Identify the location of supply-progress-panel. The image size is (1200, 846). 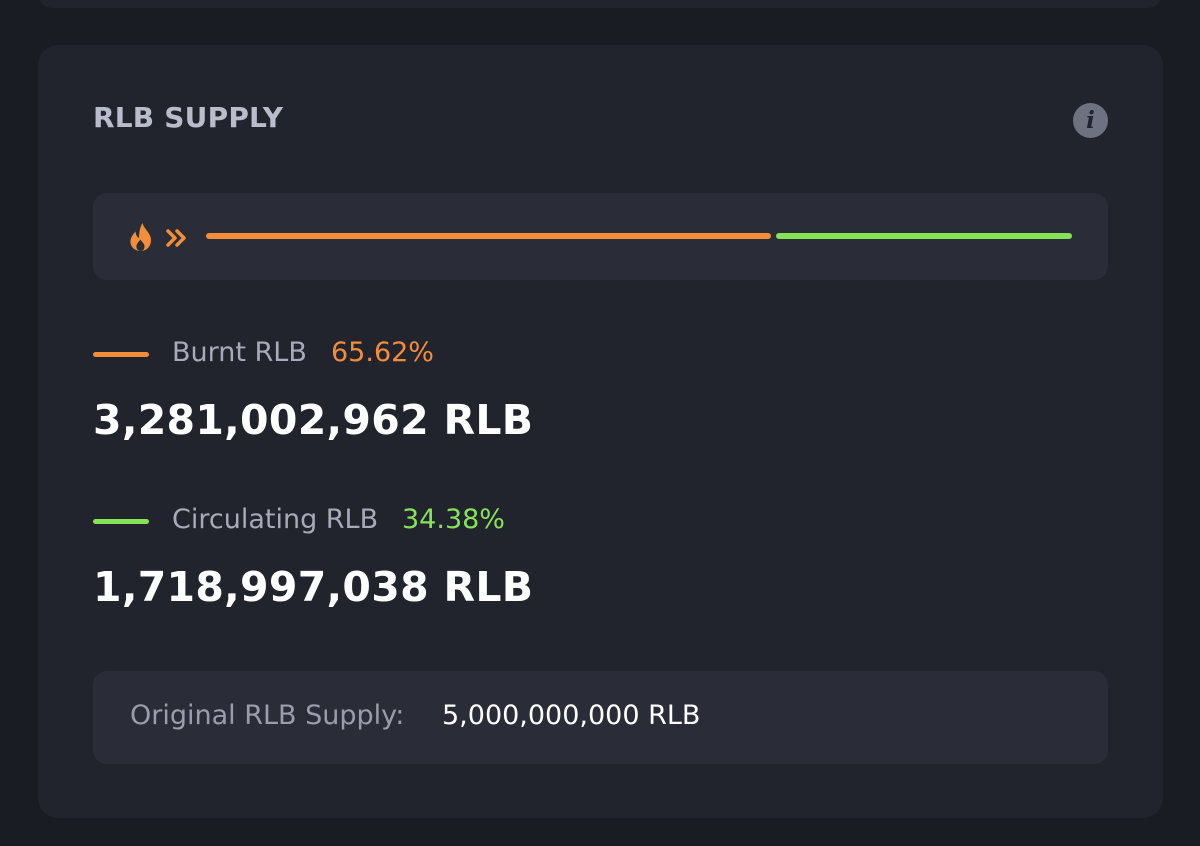
(600, 236).